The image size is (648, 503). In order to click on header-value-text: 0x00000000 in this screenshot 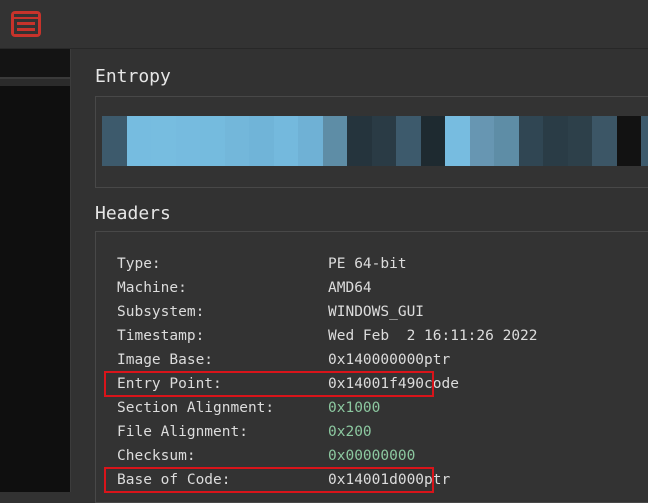, I will do `click(372, 456)`.